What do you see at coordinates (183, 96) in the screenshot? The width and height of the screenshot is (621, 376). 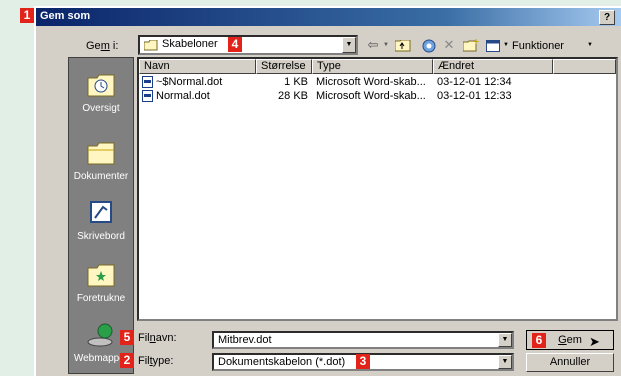 I see `file-name: Normal.dot` at bounding box center [183, 96].